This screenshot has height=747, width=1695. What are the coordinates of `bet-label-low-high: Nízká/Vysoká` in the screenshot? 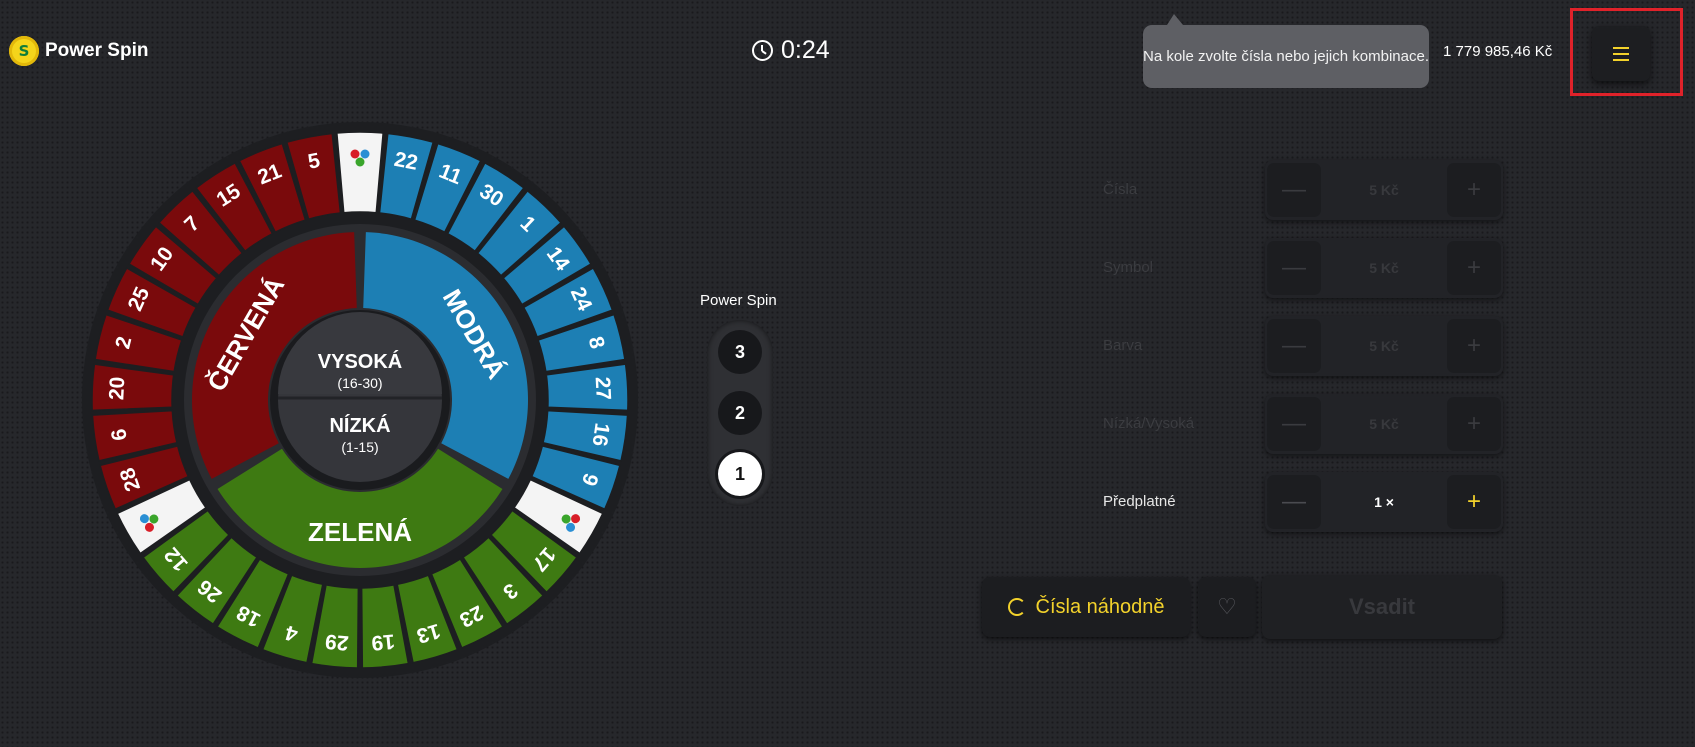 It's located at (1149, 423).